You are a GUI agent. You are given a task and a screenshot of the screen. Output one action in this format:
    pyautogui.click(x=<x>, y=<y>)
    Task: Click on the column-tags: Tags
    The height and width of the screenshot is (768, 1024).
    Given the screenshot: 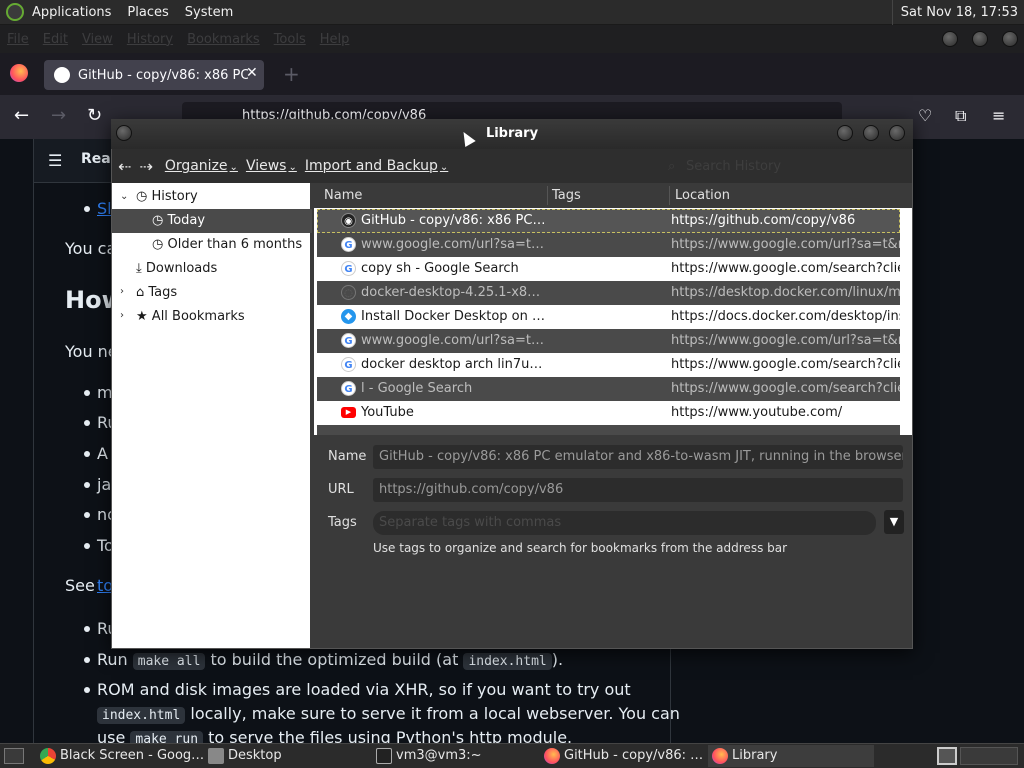 What is the action you would take?
    pyautogui.click(x=566, y=195)
    